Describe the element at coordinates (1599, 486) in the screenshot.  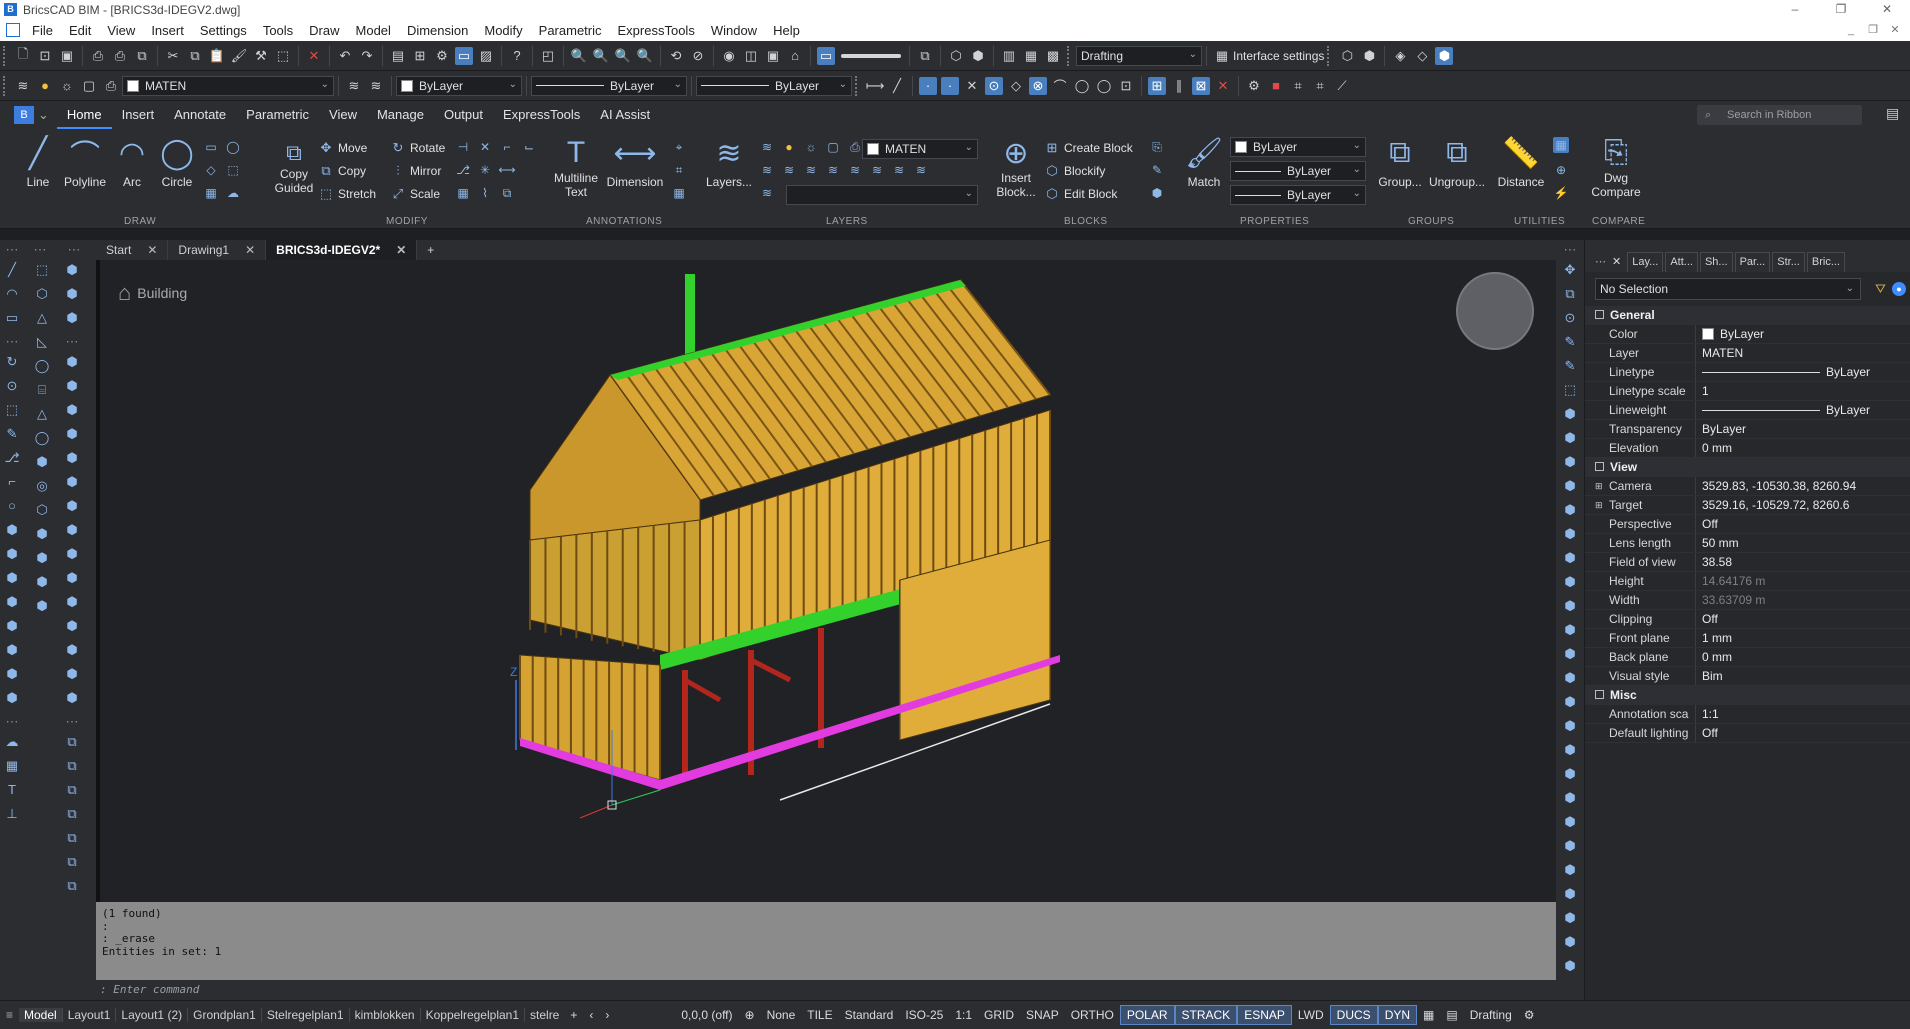
I see `expand-icon: ⊞` at that location.